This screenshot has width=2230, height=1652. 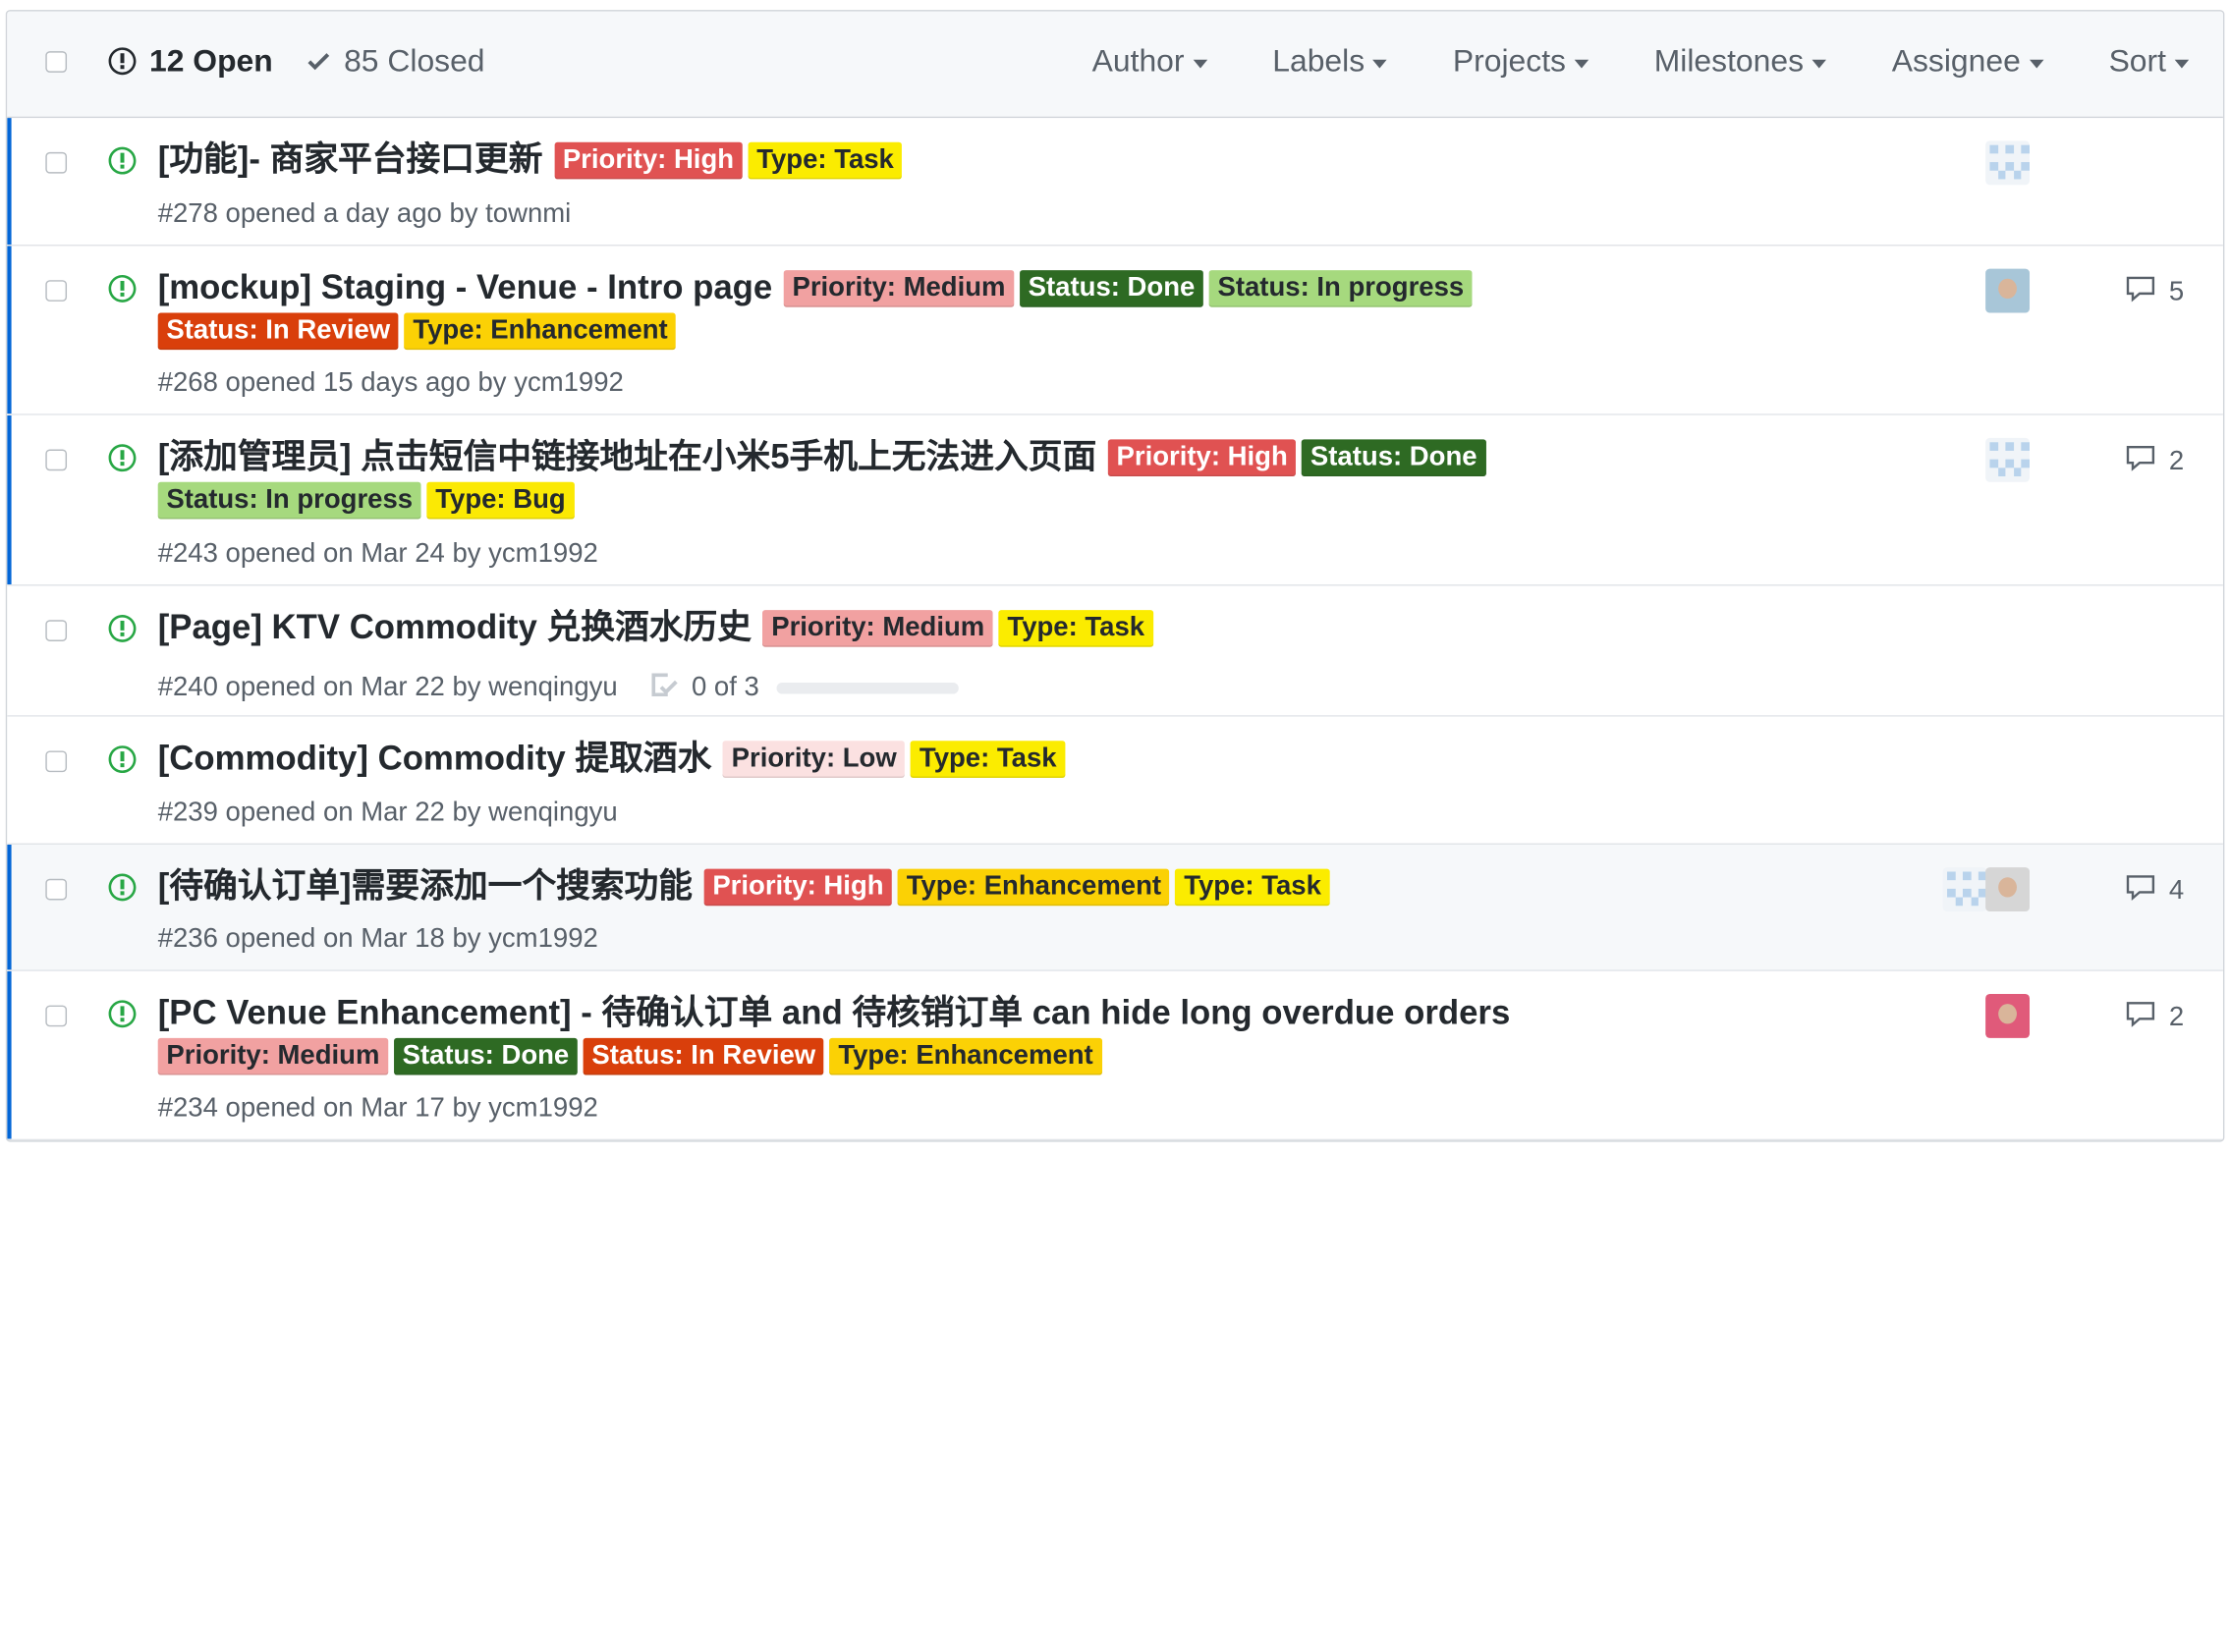 I want to click on comments-link: 4, so click(x=2155, y=892).